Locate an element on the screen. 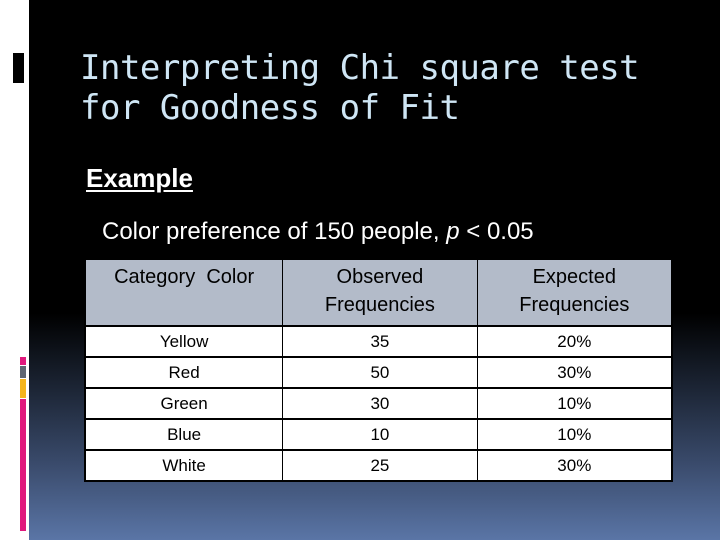  cell-color: Red is located at coordinates (184, 372).